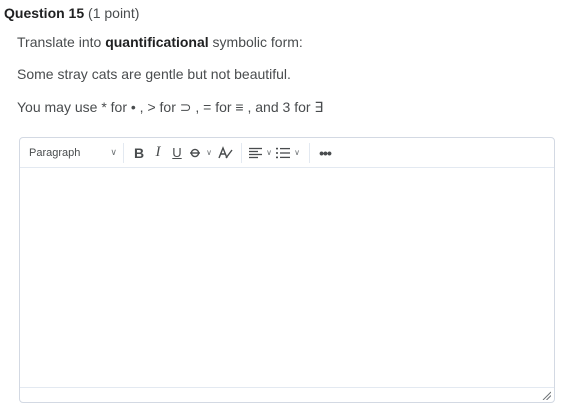  What do you see at coordinates (177, 153) in the screenshot?
I see `underline-button: U` at bounding box center [177, 153].